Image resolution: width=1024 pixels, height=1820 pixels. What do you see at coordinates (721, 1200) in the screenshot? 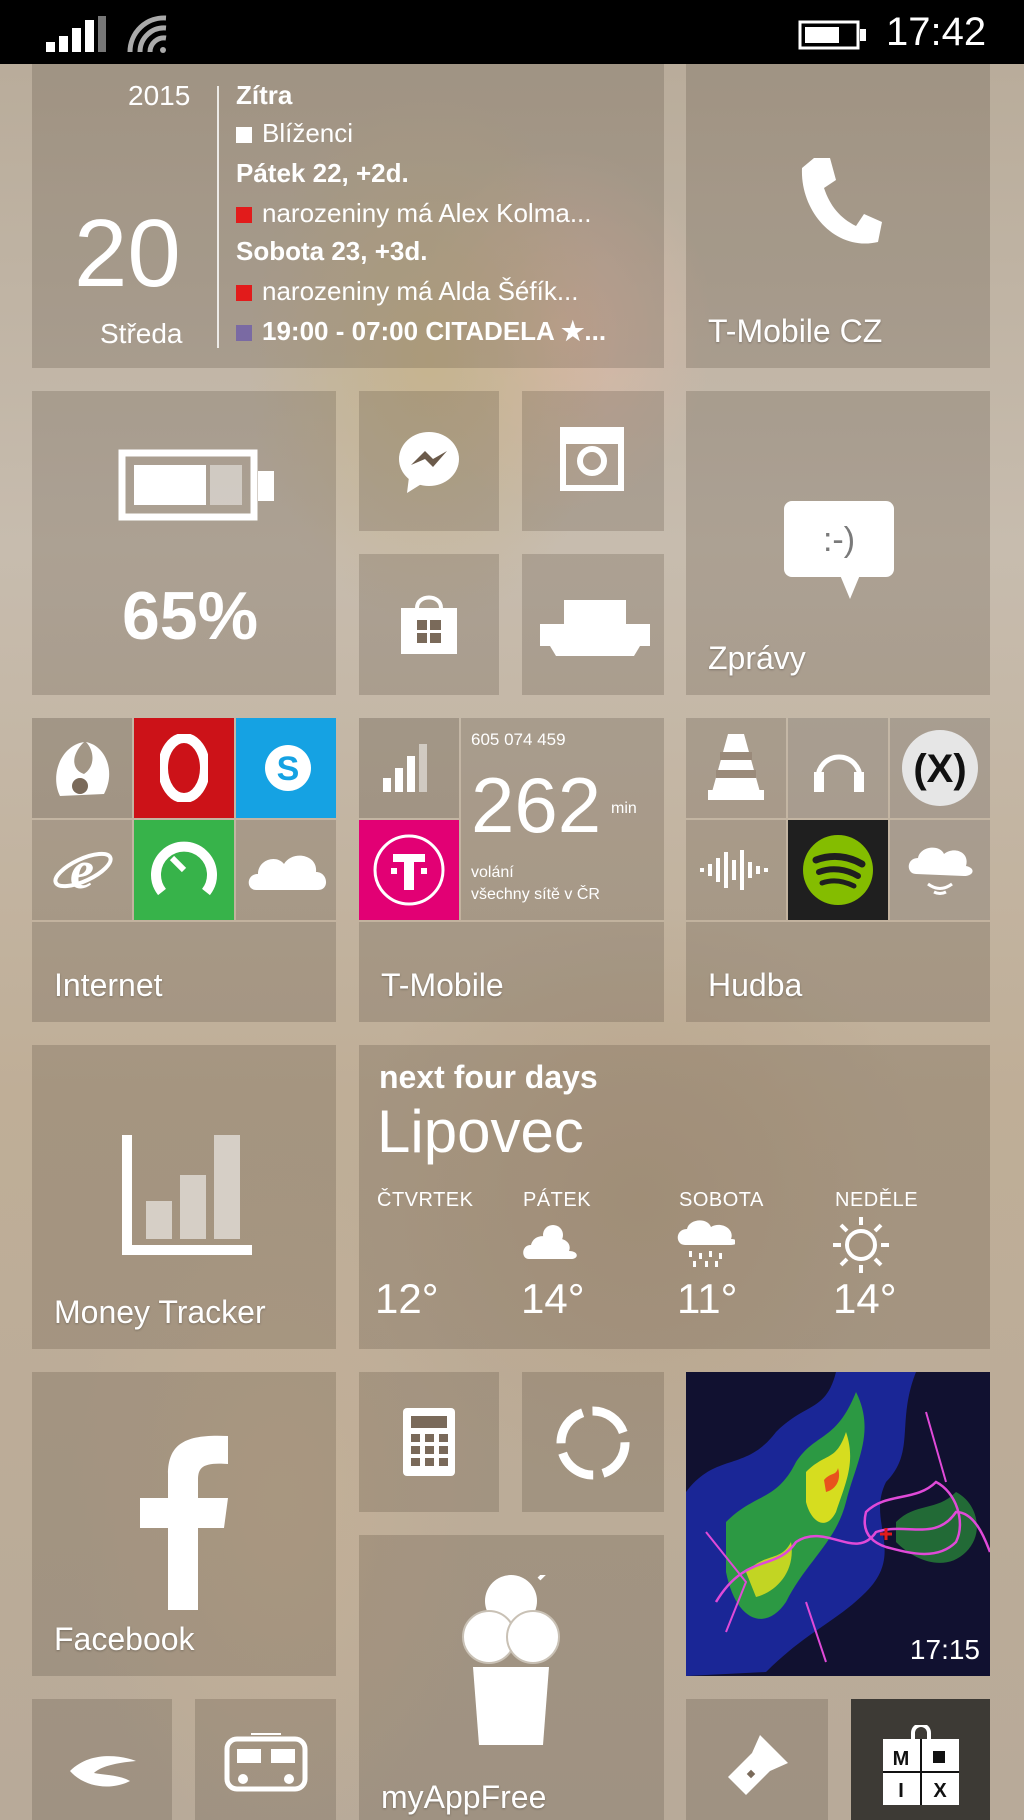
I see `weather-day-name: SOBOTA` at bounding box center [721, 1200].